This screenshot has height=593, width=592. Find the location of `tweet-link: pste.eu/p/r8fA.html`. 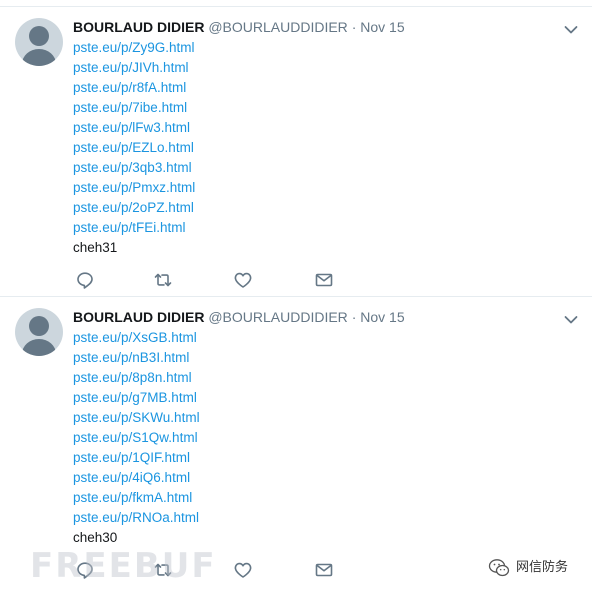

tweet-link: pste.eu/p/r8fA.html is located at coordinates (134, 88).